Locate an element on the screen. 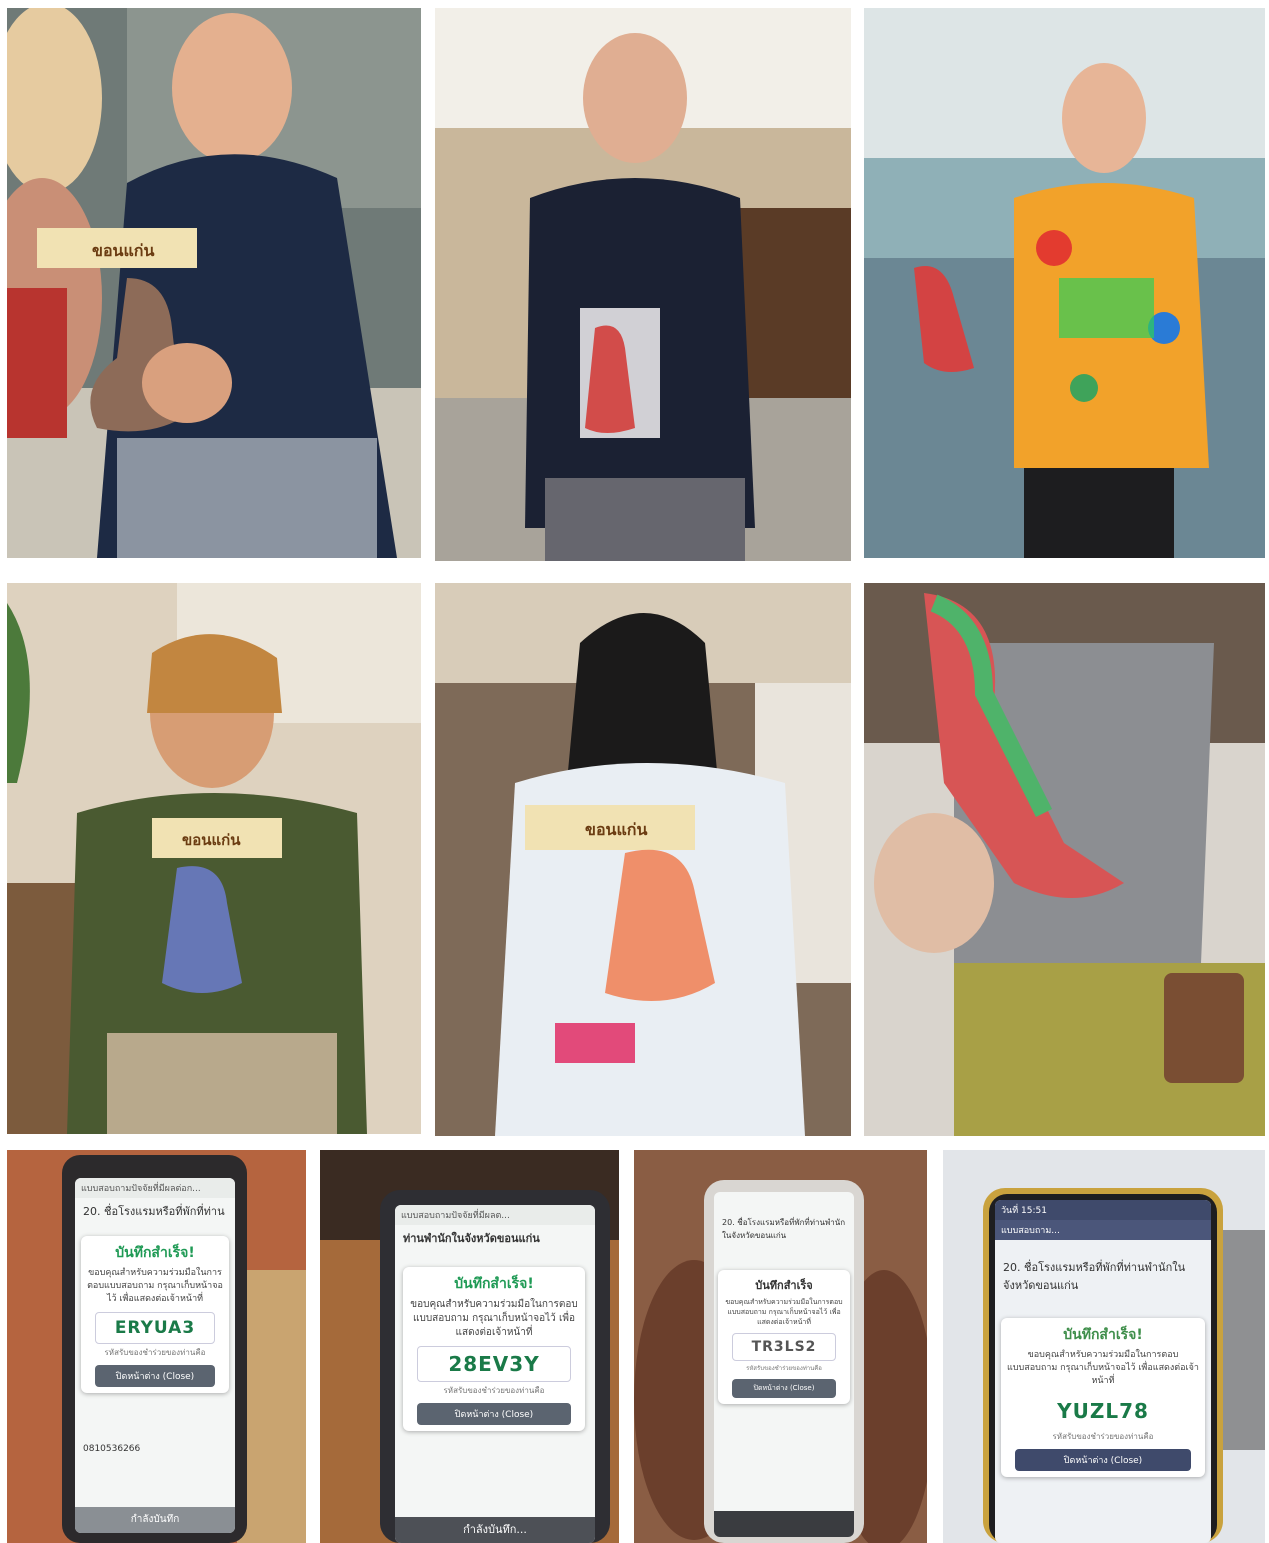 This screenshot has width=1269, height=1543. photo-couple-with-giraffe-toy: ขอนแก่น is located at coordinates (214, 283).